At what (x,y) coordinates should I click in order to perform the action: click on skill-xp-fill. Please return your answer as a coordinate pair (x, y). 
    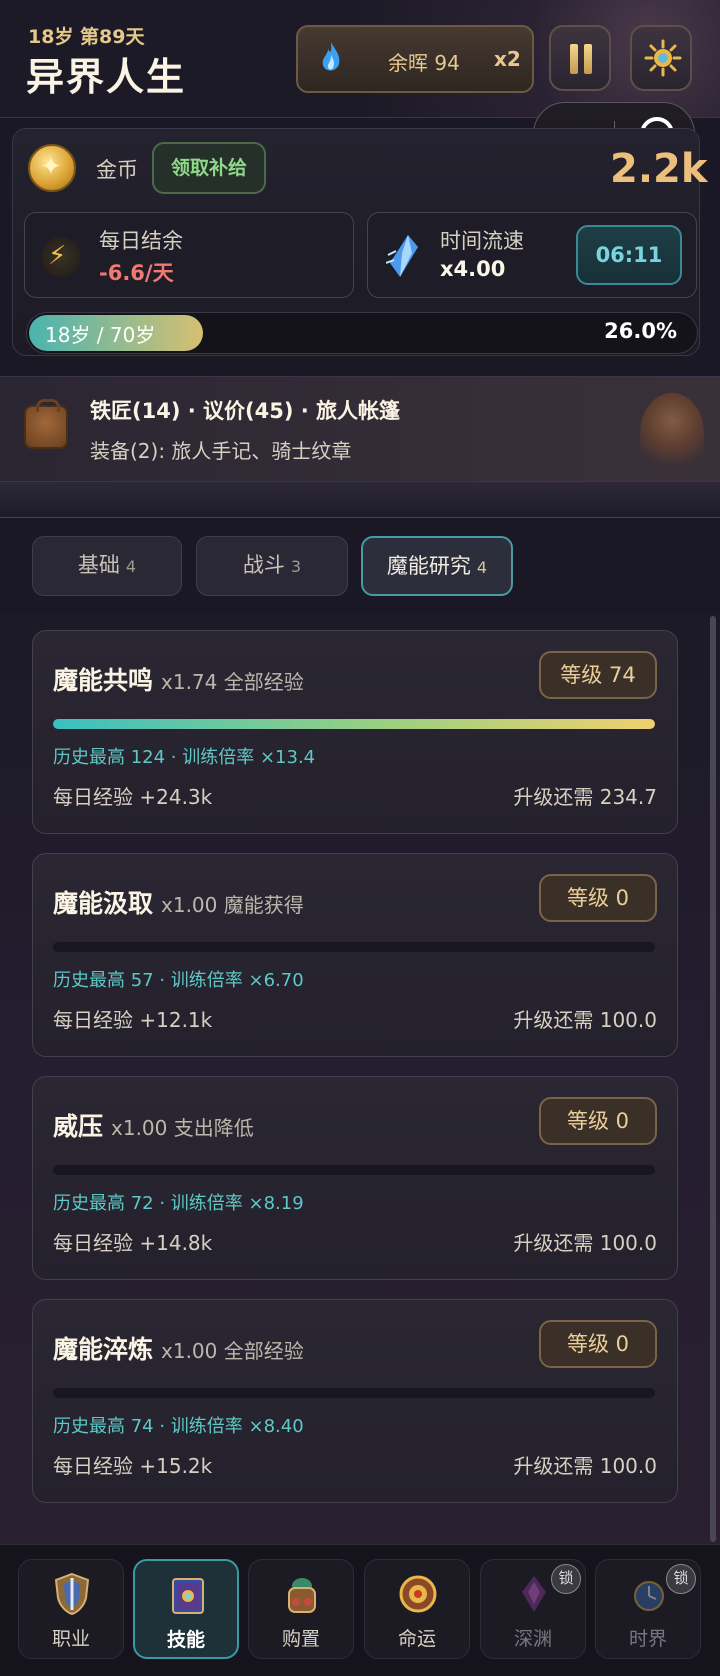
    Looking at the image, I should click on (354, 724).